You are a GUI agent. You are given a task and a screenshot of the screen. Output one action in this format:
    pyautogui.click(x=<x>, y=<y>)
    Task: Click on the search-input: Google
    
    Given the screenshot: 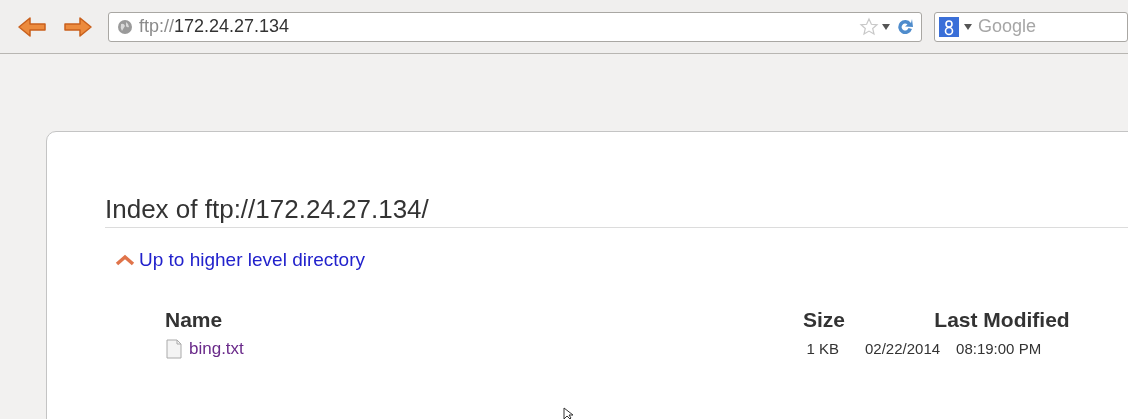 What is the action you would take?
    pyautogui.click(x=1043, y=26)
    